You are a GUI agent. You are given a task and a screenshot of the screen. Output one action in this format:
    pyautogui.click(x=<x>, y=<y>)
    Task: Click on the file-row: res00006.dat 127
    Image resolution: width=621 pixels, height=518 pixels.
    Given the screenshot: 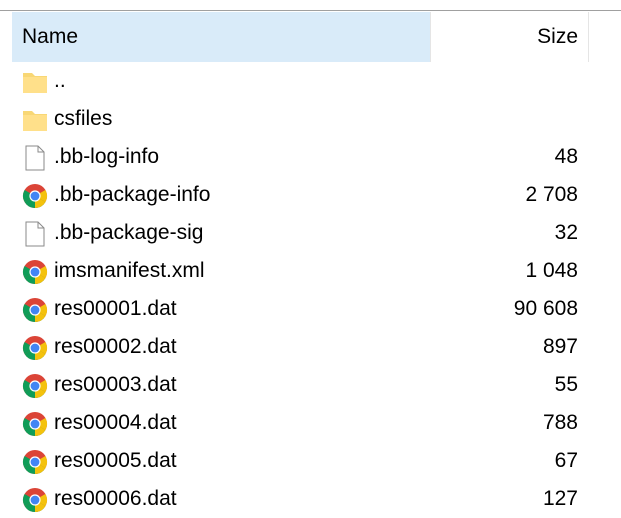 What is the action you would take?
    pyautogui.click(x=310, y=499)
    